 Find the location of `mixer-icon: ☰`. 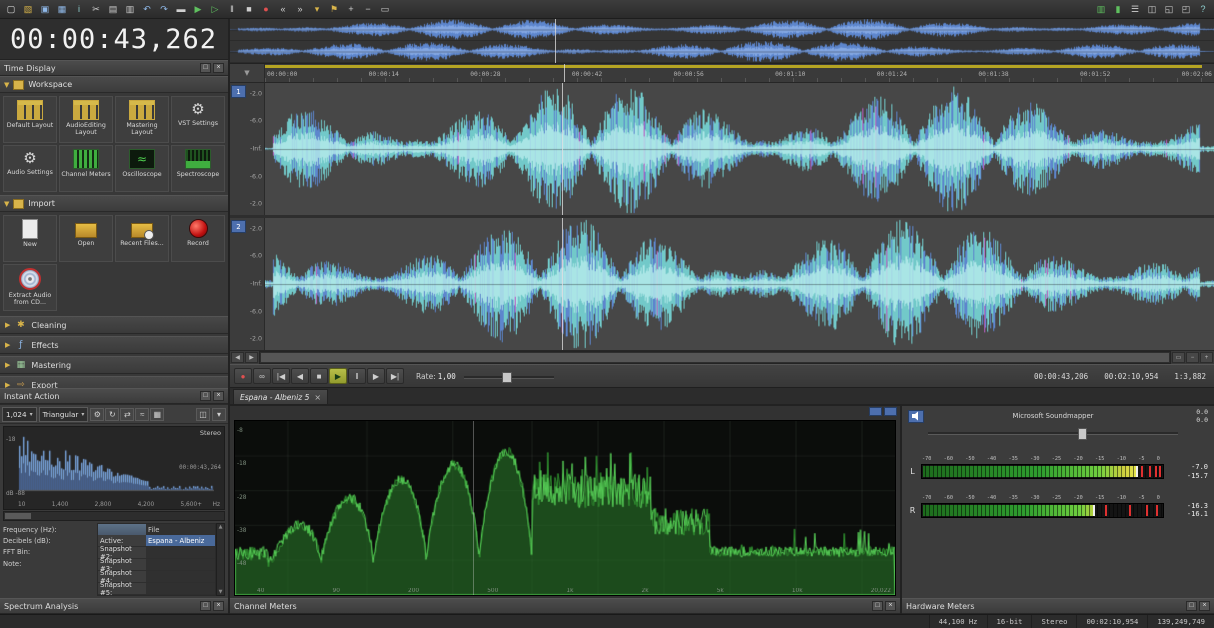

mixer-icon: ☰ is located at coordinates (1135, 9).